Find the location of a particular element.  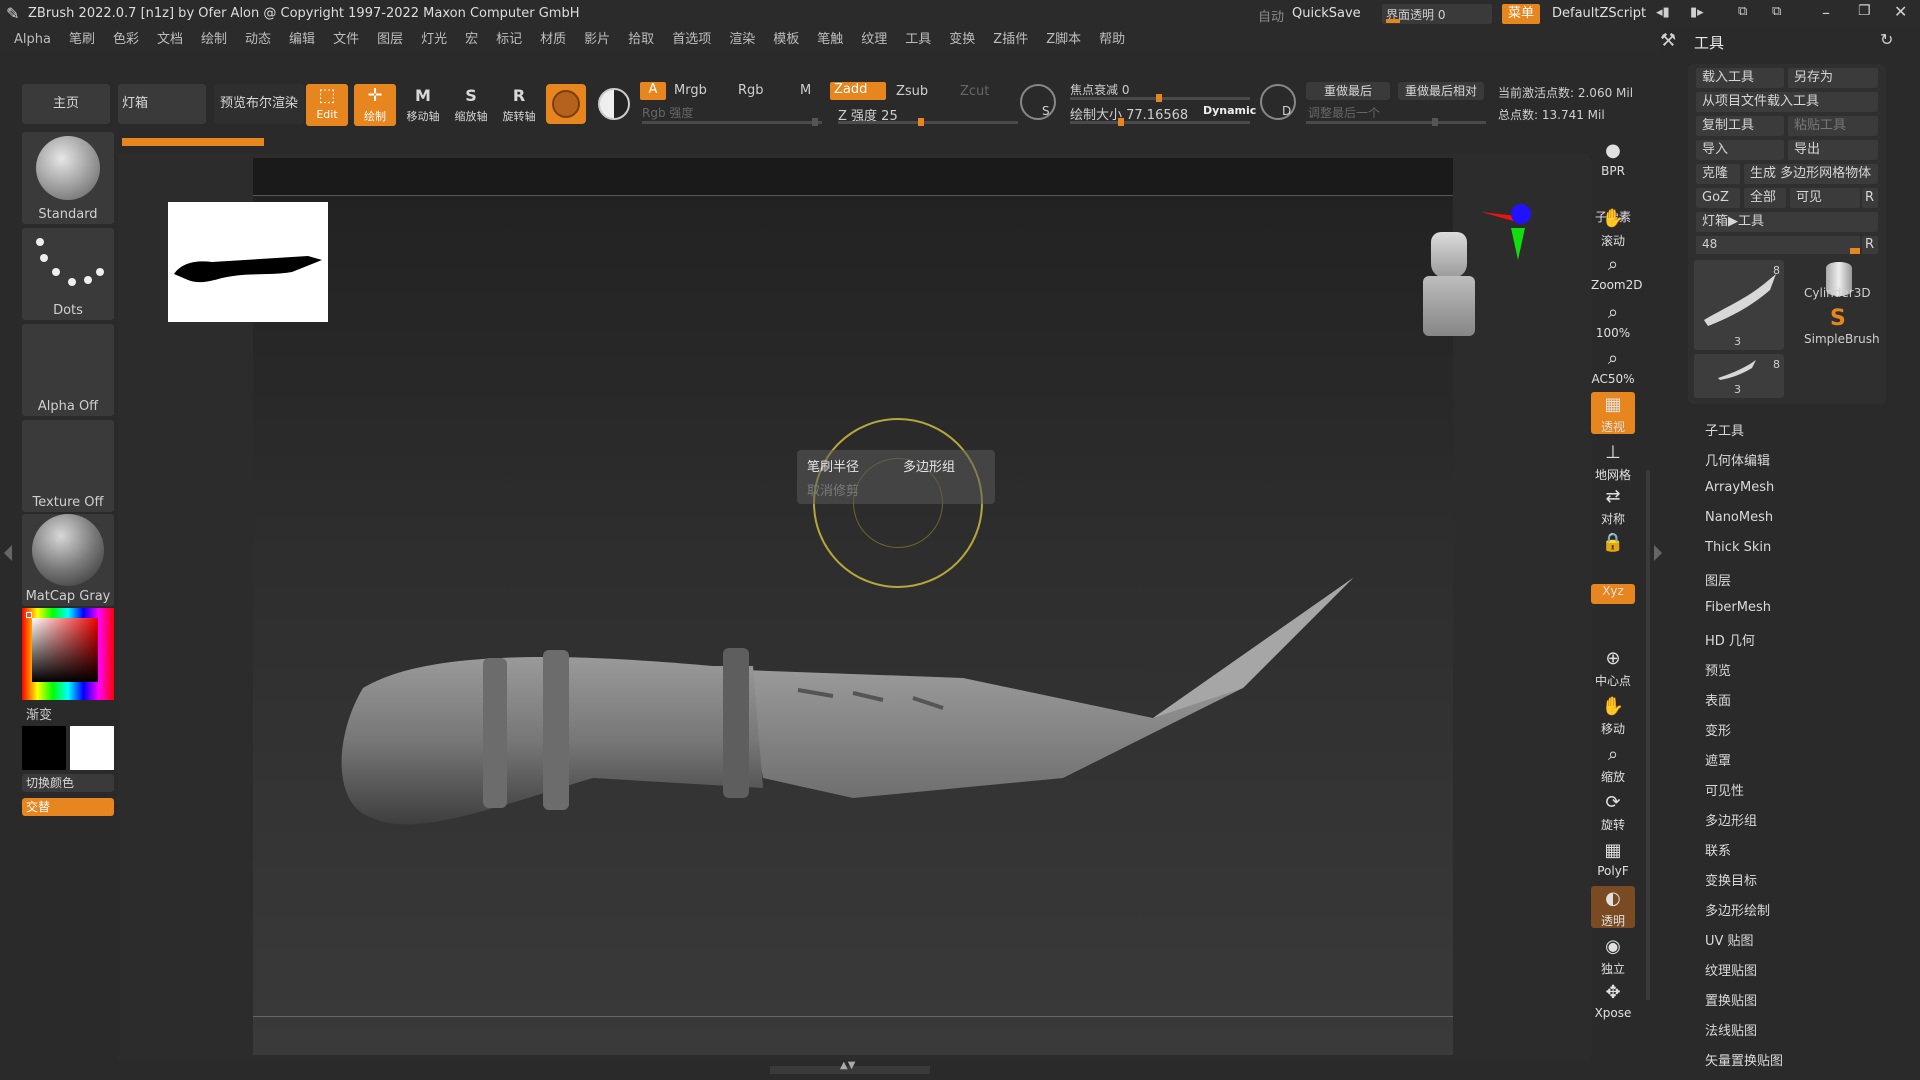

tool-menu-item: UV 贴图 is located at coordinates (1729, 939).